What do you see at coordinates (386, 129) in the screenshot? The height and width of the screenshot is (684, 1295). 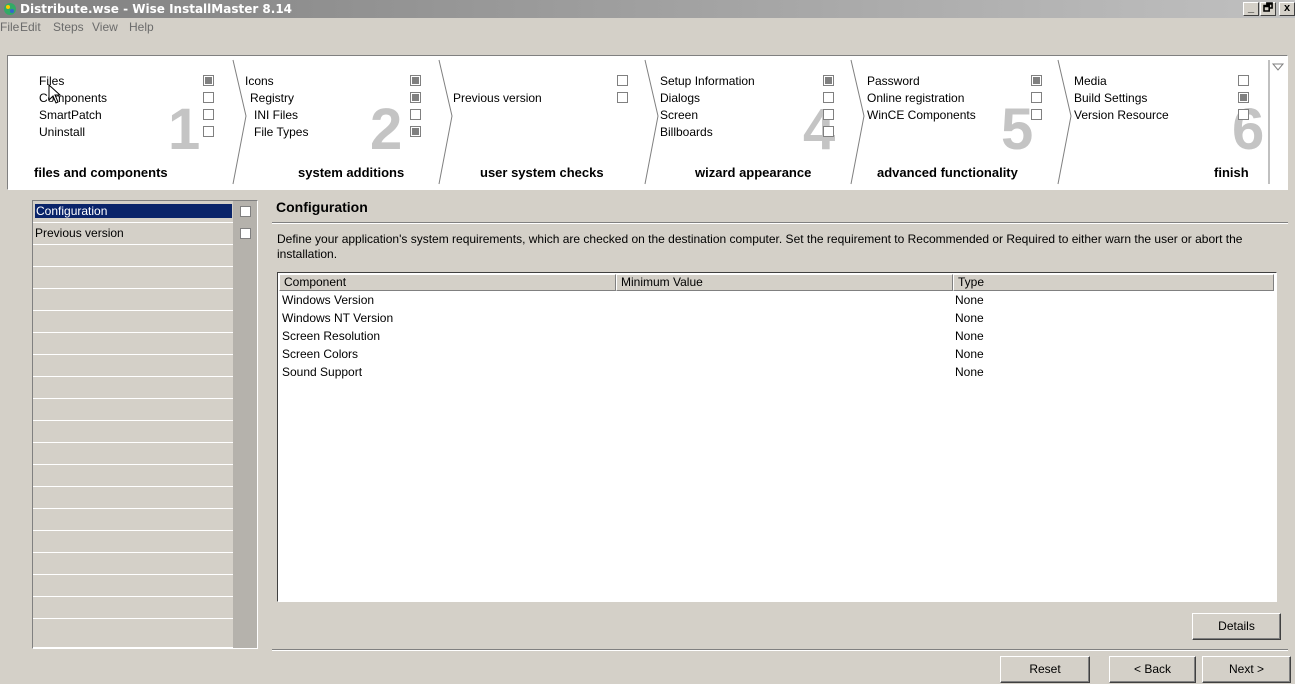 I see `step-number: 2` at bounding box center [386, 129].